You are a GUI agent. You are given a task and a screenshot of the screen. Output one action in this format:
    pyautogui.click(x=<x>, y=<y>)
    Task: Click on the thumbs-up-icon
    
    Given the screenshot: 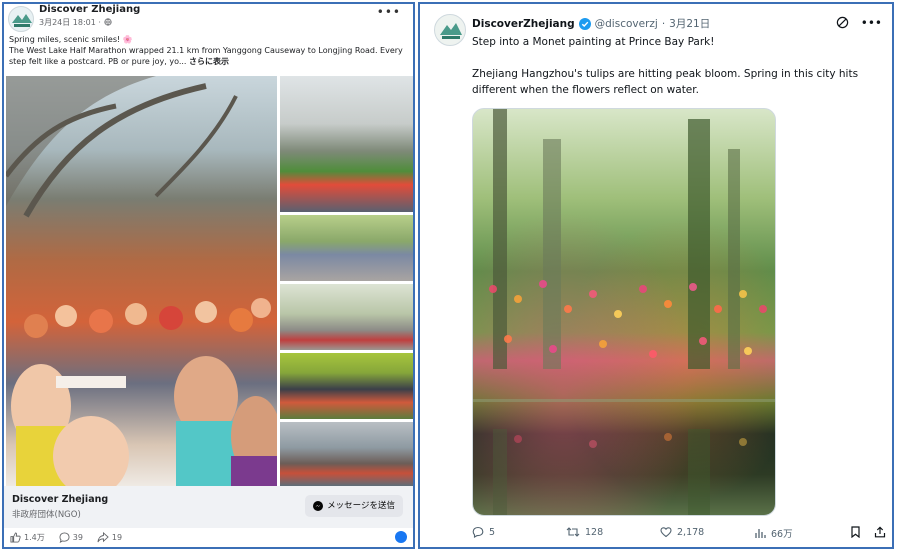 What is the action you would take?
    pyautogui.click(x=15, y=537)
    